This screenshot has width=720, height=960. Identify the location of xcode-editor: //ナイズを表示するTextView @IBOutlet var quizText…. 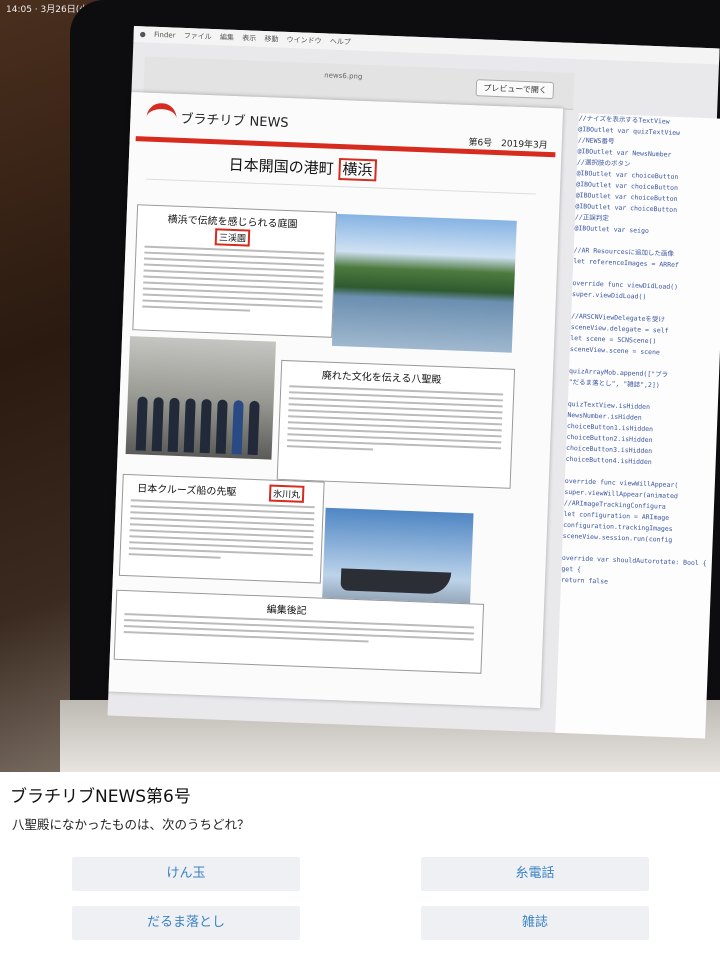
(637, 426).